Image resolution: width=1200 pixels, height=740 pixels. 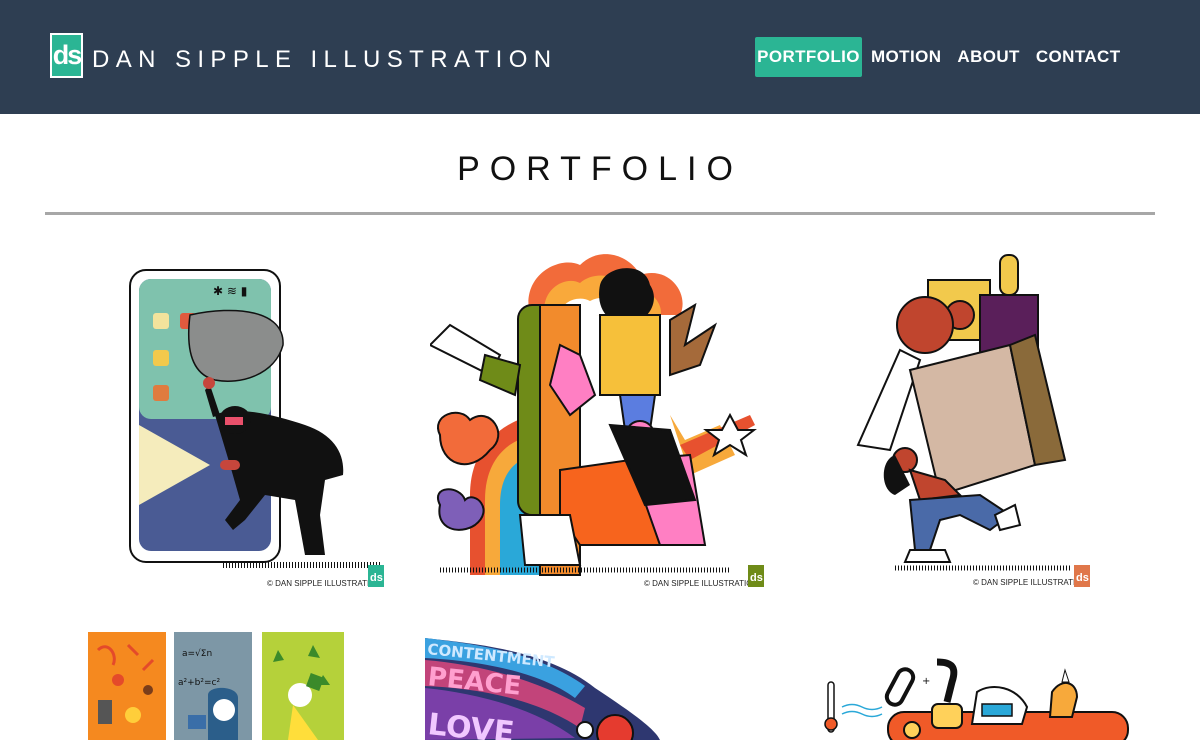 I want to click on portfolio-item-shopper-box: © DAN SIPPLE ILLUSTRATION ds, so click(x=972, y=420).